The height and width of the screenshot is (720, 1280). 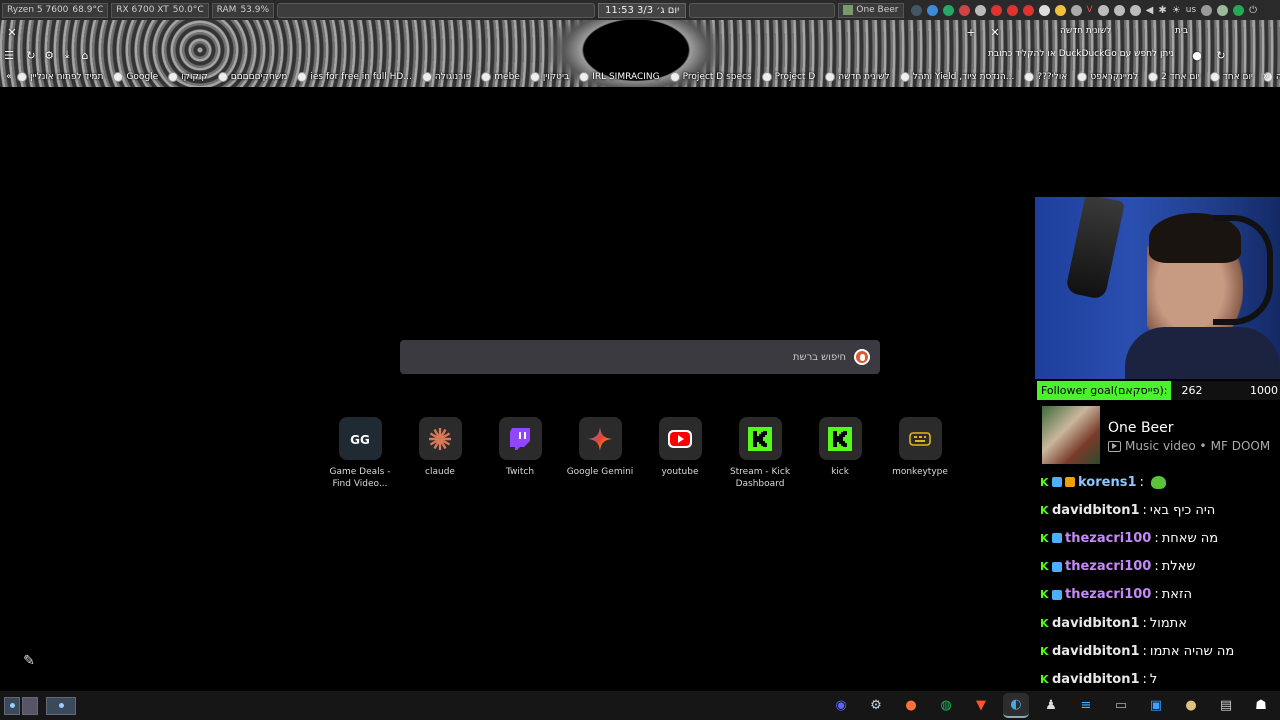 I want to click on gpu-label: RX 6700 XT, so click(x=142, y=10).